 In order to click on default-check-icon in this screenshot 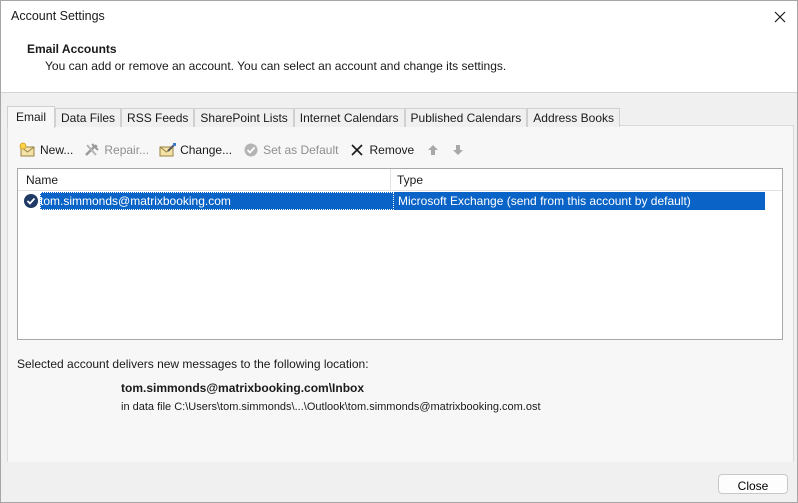, I will do `click(31, 201)`.